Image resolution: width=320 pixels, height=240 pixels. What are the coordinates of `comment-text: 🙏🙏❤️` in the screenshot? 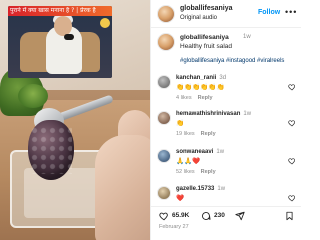 It's located at (188, 161).